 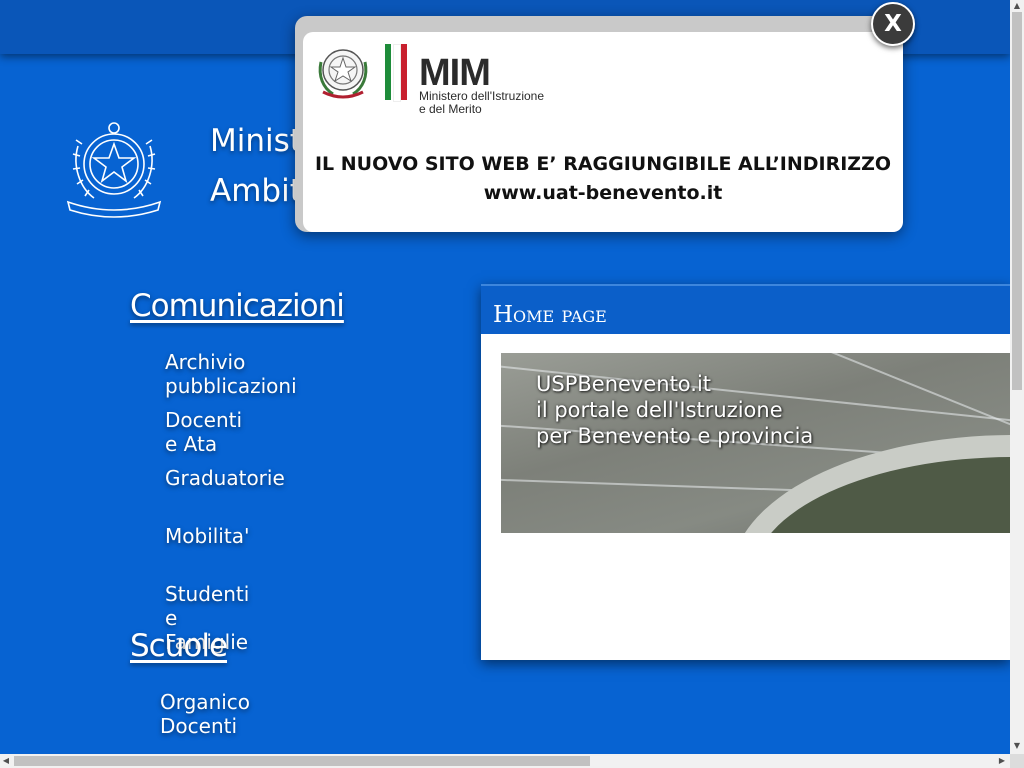 What do you see at coordinates (114, 170) in the screenshot?
I see `republic-emblem-icon` at bounding box center [114, 170].